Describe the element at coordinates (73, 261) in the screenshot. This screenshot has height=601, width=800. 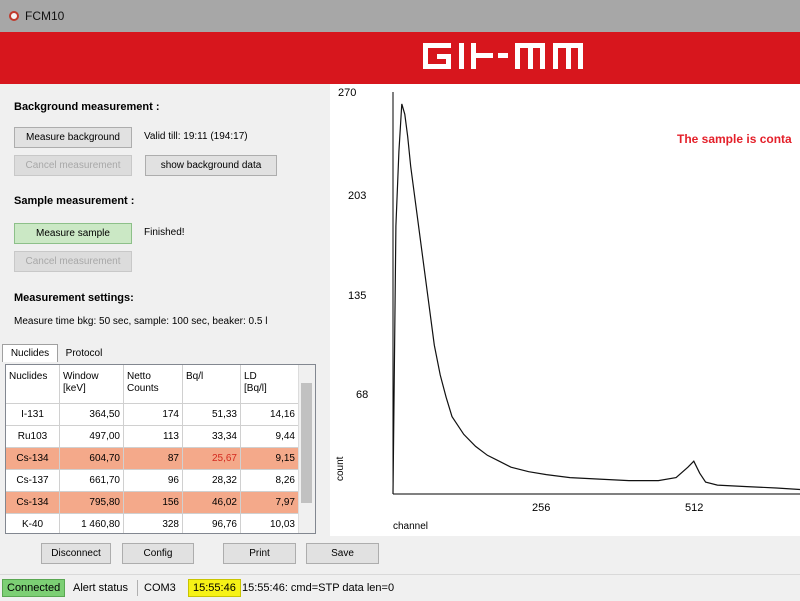
I see `cancel-sample-button: Cancel measurement` at that location.